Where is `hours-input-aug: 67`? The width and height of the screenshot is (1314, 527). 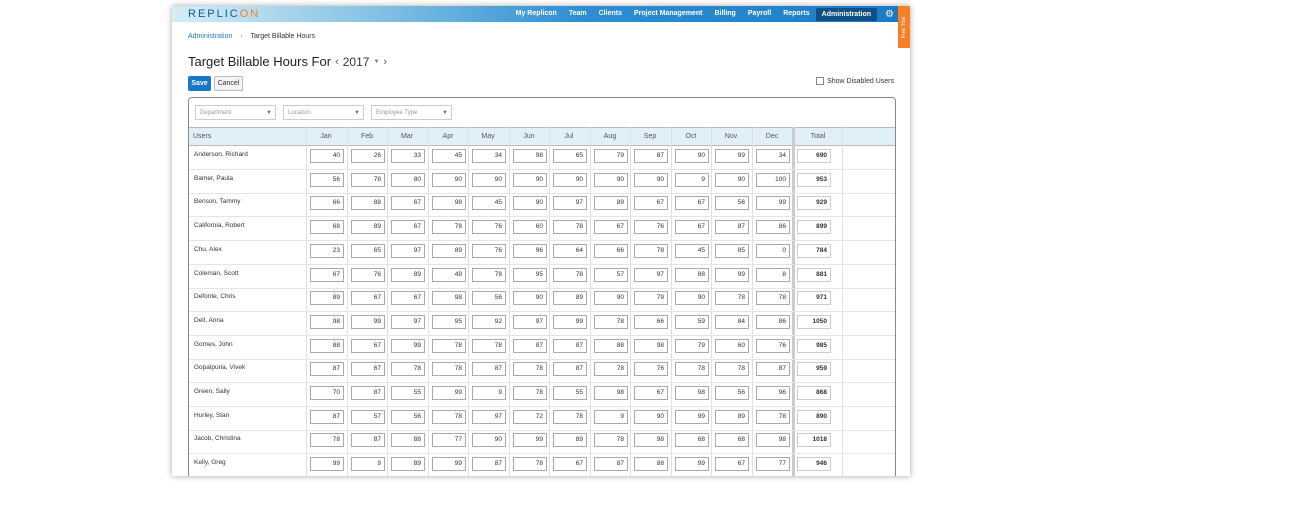 hours-input-aug: 67 is located at coordinates (611, 227).